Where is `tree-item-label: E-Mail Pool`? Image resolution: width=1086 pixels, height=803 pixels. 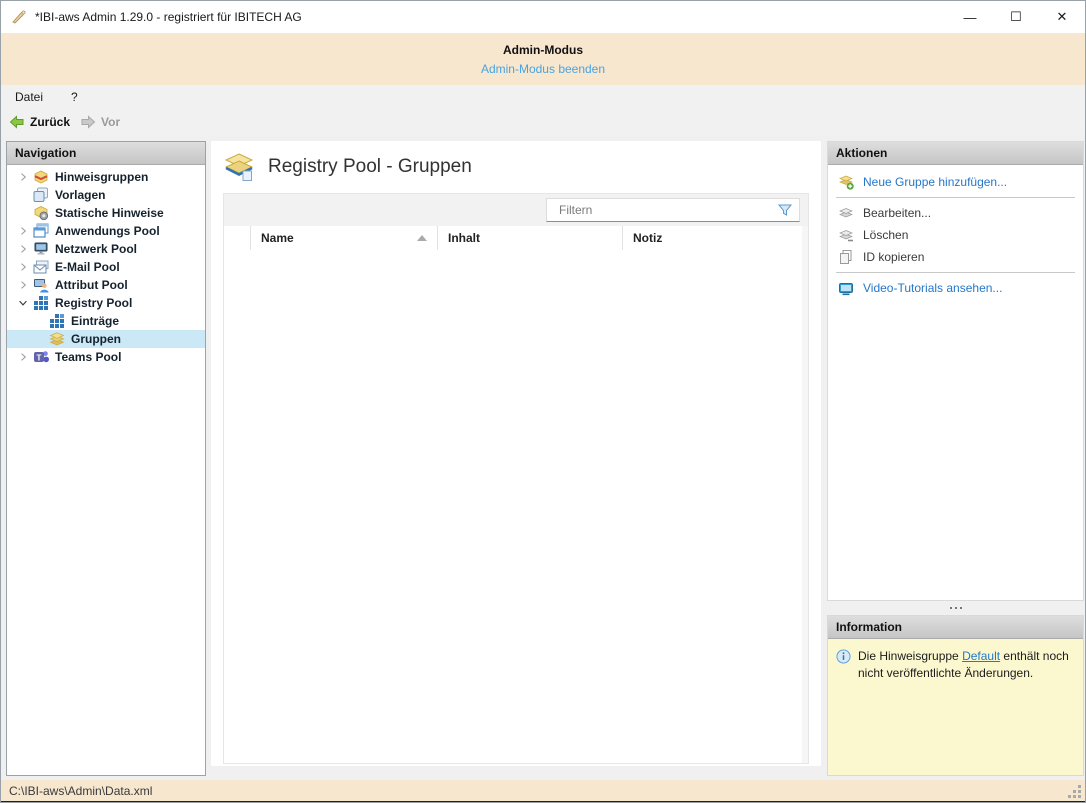
tree-item-label: E-Mail Pool is located at coordinates (87, 267).